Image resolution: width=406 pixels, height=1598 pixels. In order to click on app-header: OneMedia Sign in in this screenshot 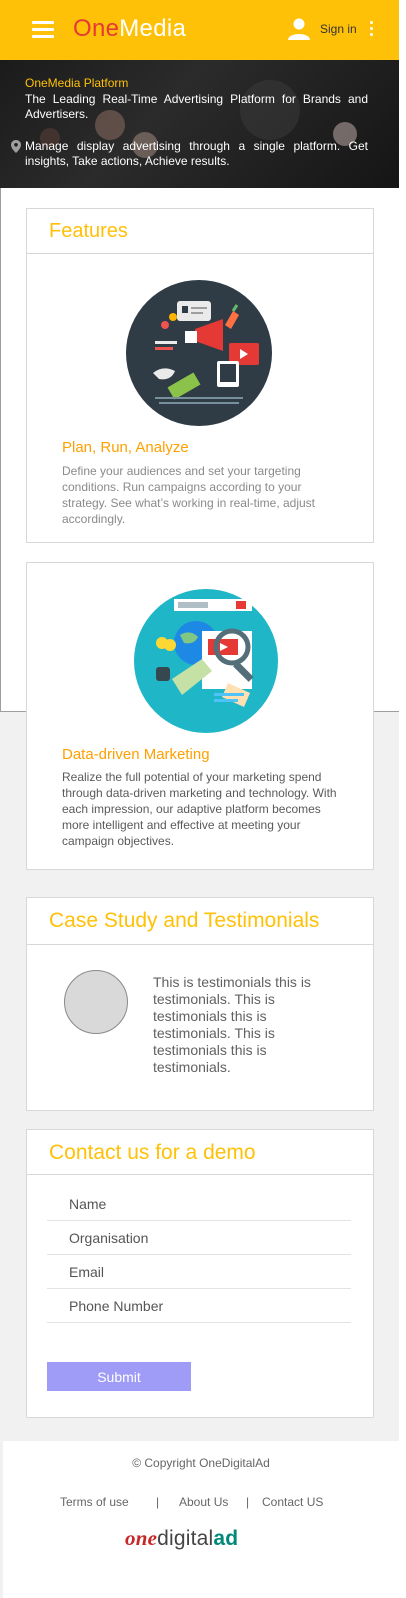, I will do `click(199, 30)`.